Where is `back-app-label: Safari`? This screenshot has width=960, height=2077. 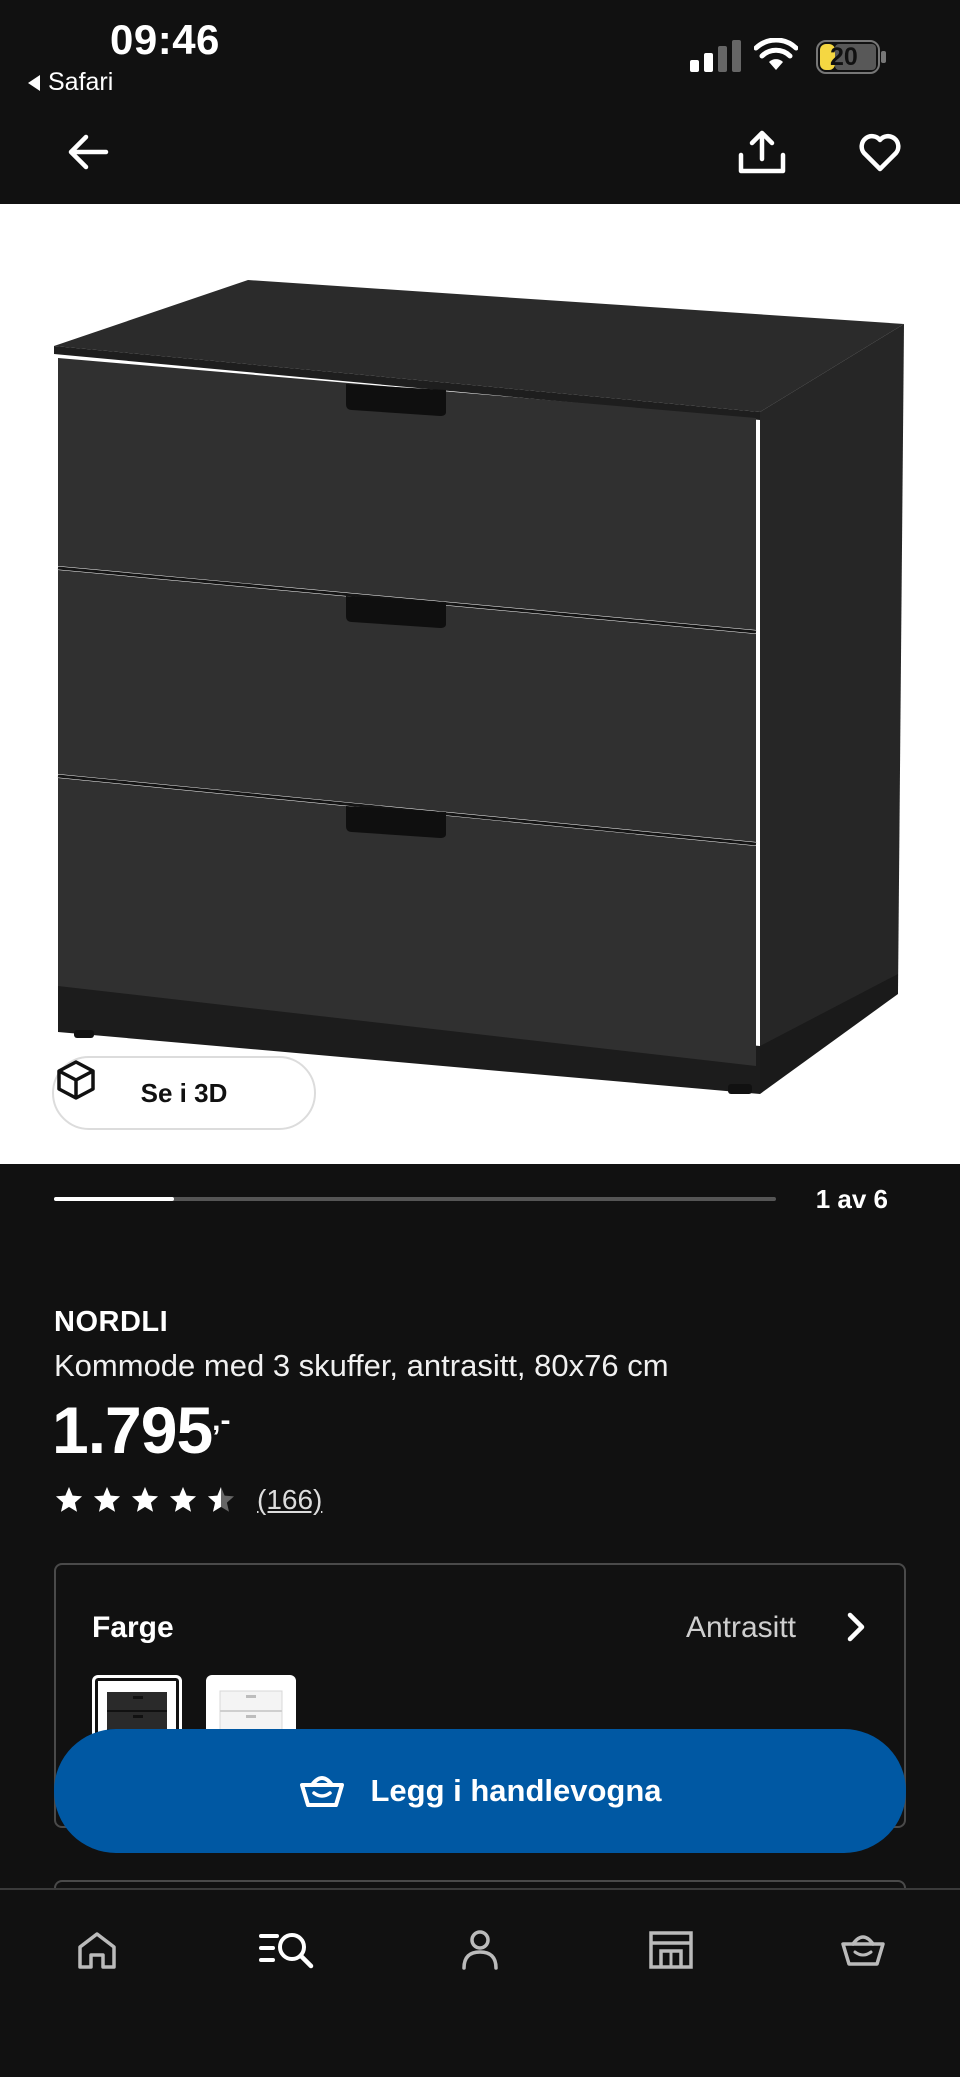 back-app-label: Safari is located at coordinates (81, 82).